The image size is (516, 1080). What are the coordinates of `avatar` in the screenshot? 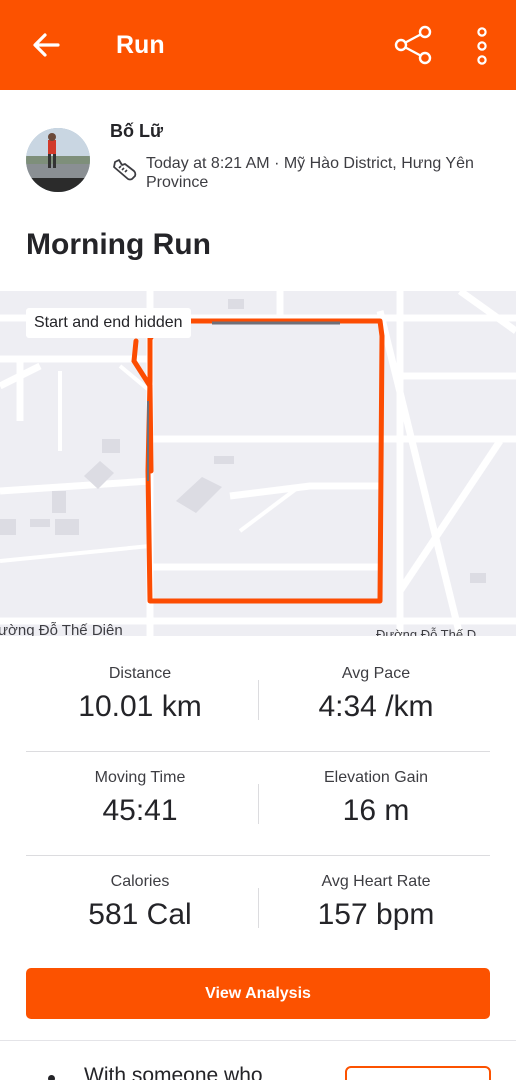 It's located at (58, 160).